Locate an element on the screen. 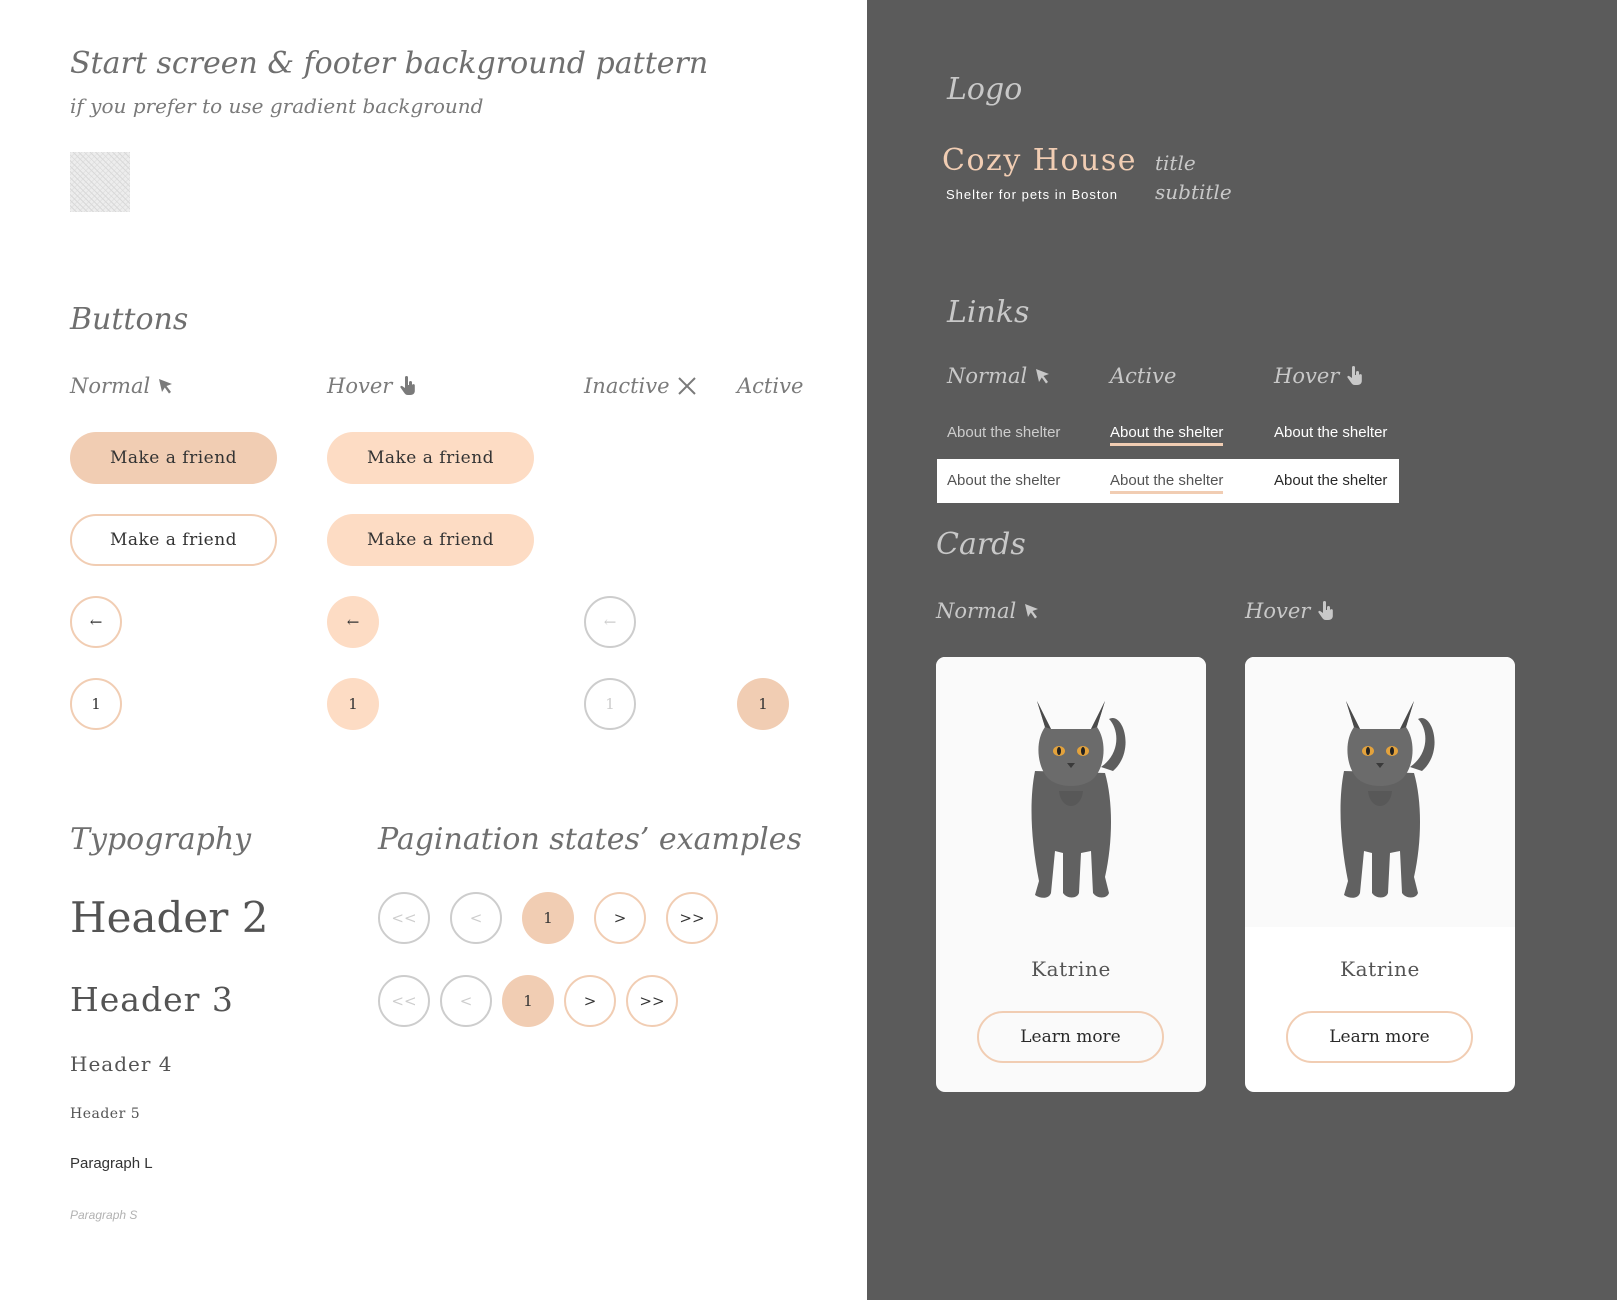  cards-state-label-hover: Hover is located at coordinates (1290, 611).